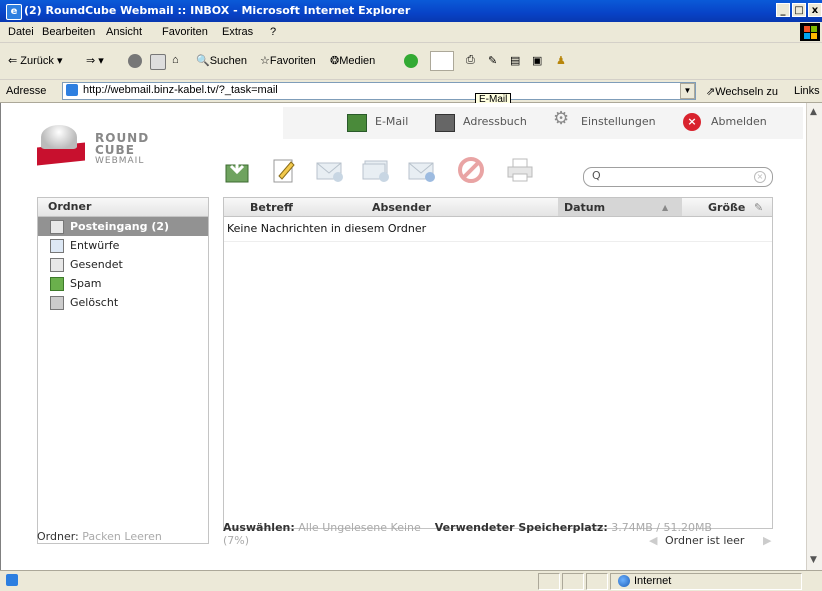  What do you see at coordinates (678, 177) in the screenshot?
I see `search-input: Q ×` at bounding box center [678, 177].